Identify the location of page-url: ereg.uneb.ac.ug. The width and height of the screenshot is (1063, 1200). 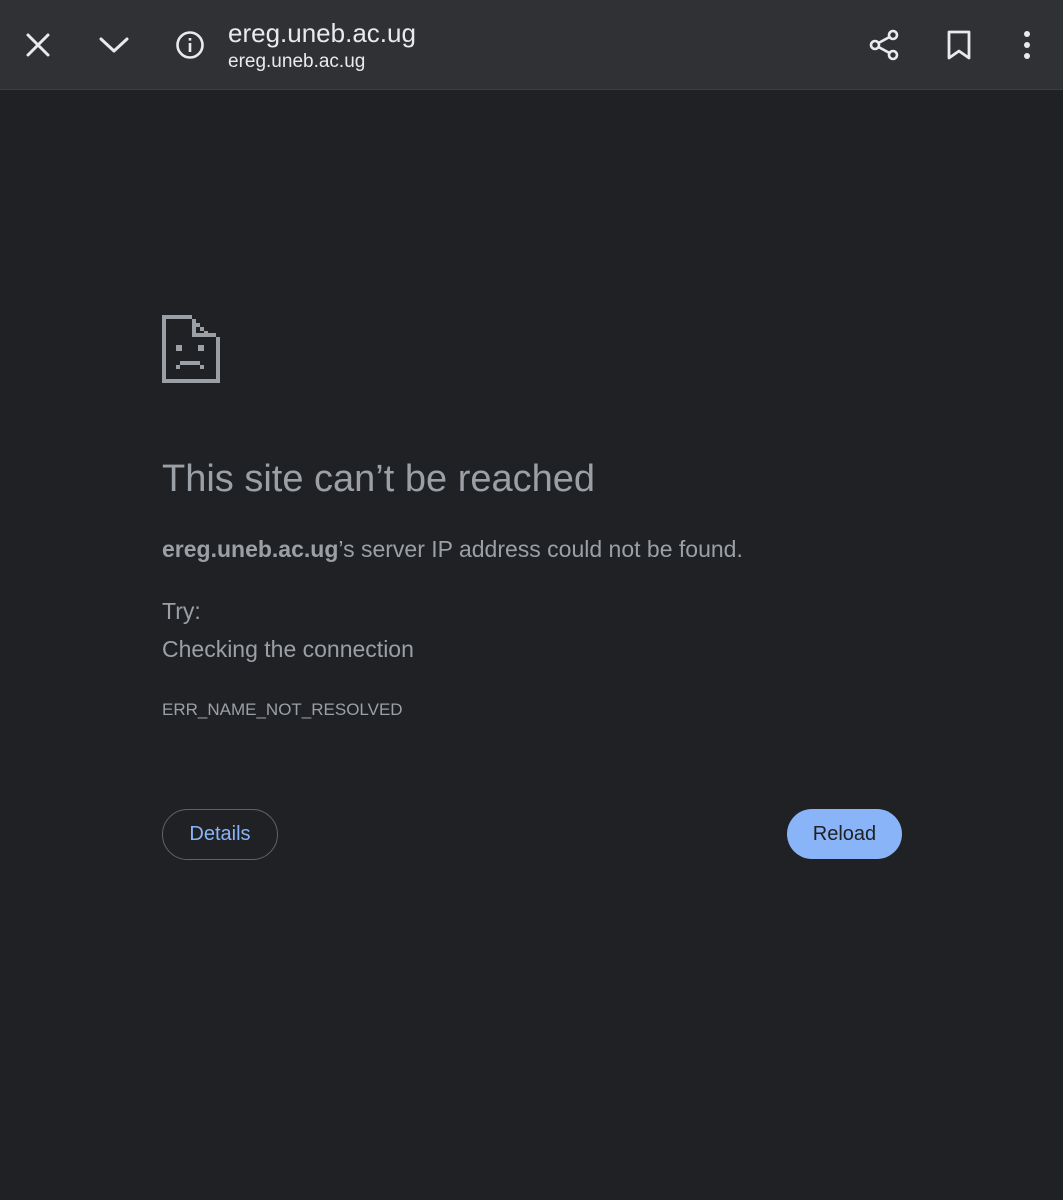
(297, 61).